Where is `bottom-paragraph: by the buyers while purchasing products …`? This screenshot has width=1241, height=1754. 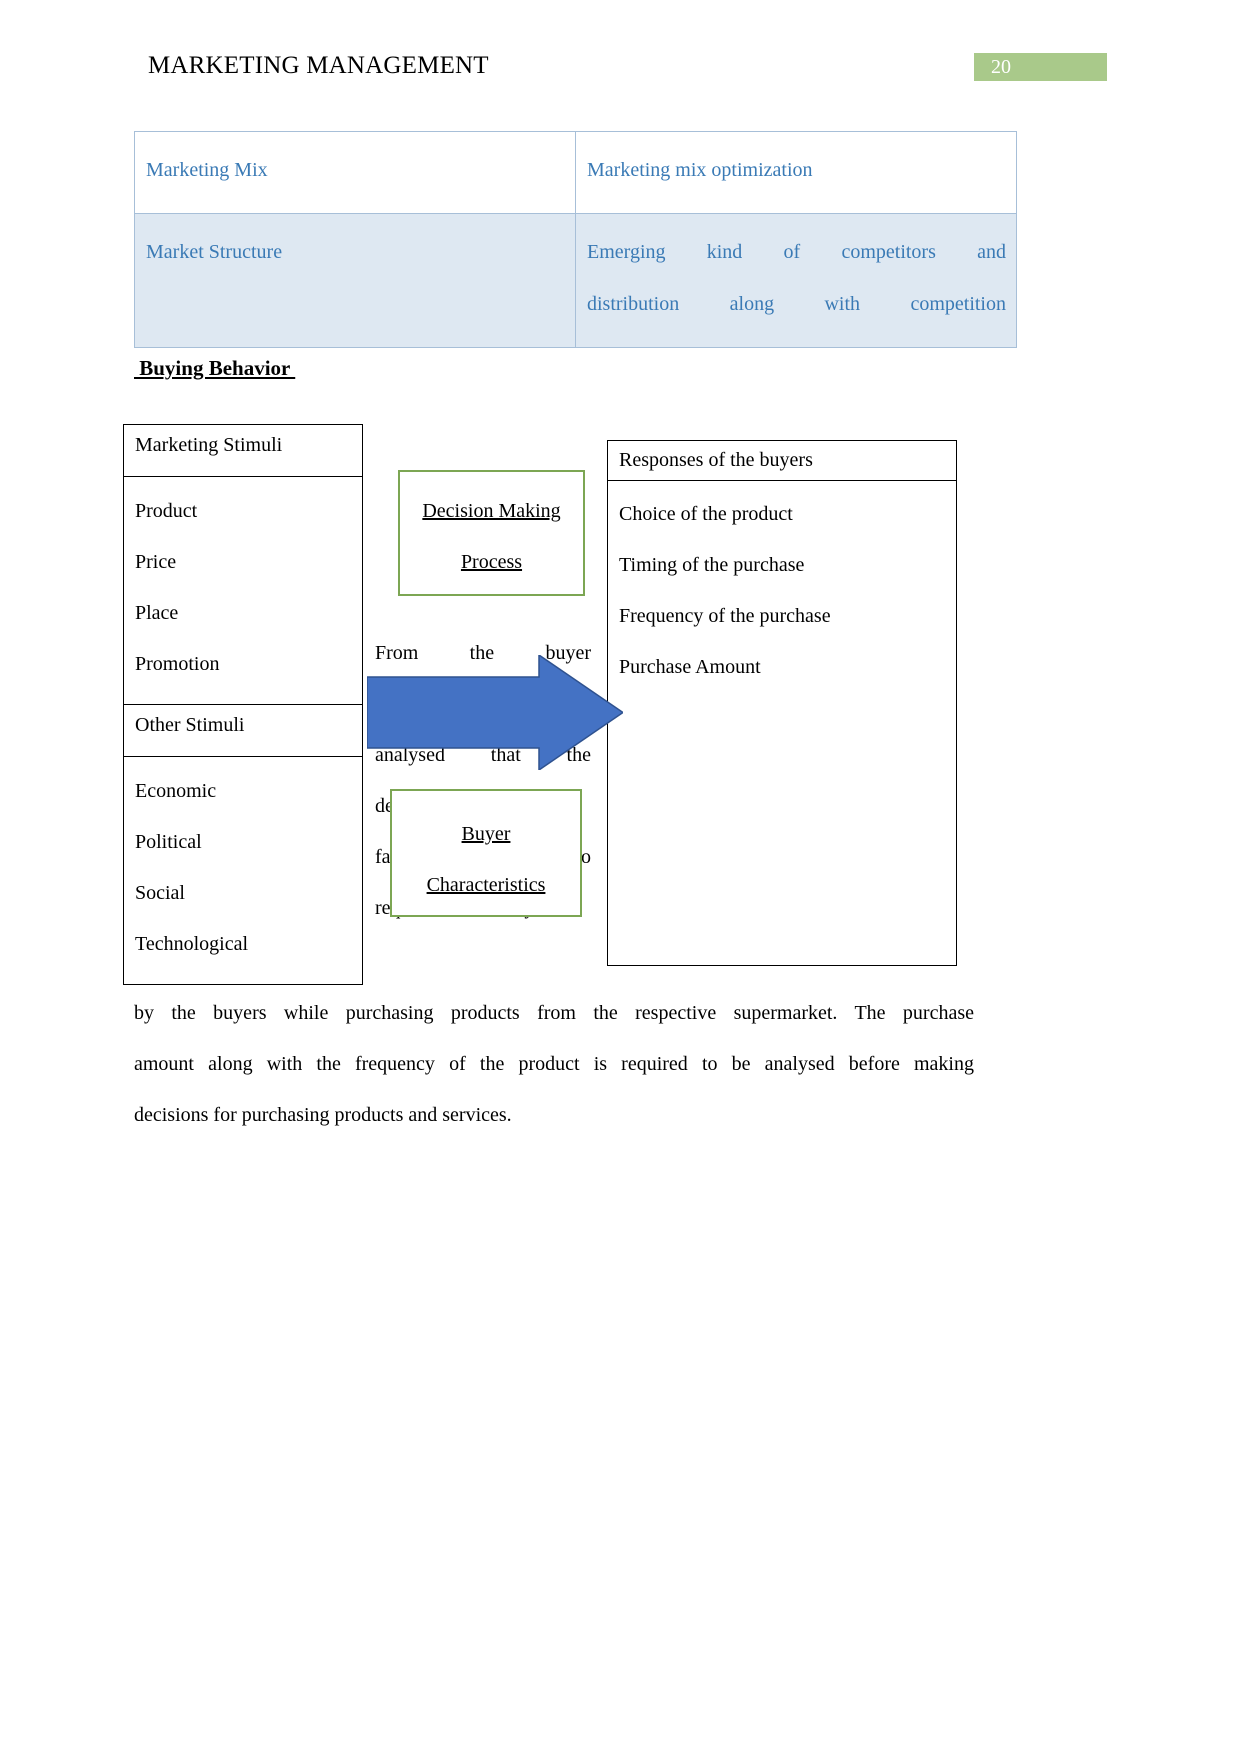 bottom-paragraph: by the buyers while purchasing products … is located at coordinates (554, 1064).